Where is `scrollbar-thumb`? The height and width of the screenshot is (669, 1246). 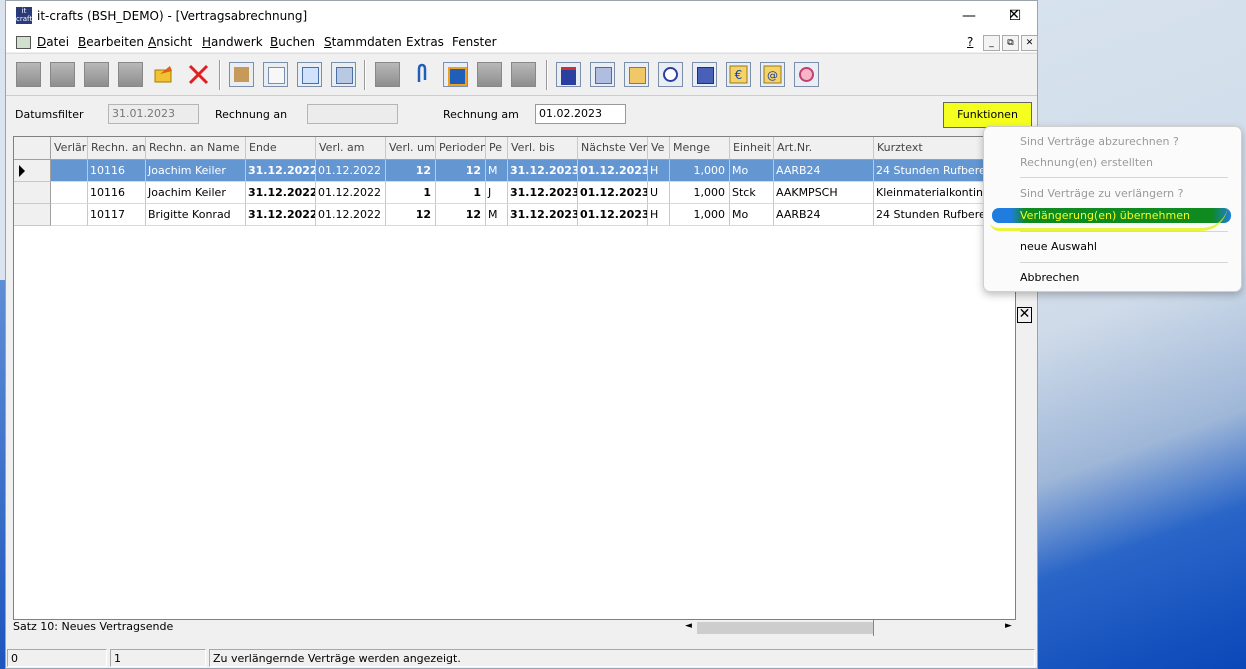 scrollbar-thumb is located at coordinates (785, 628).